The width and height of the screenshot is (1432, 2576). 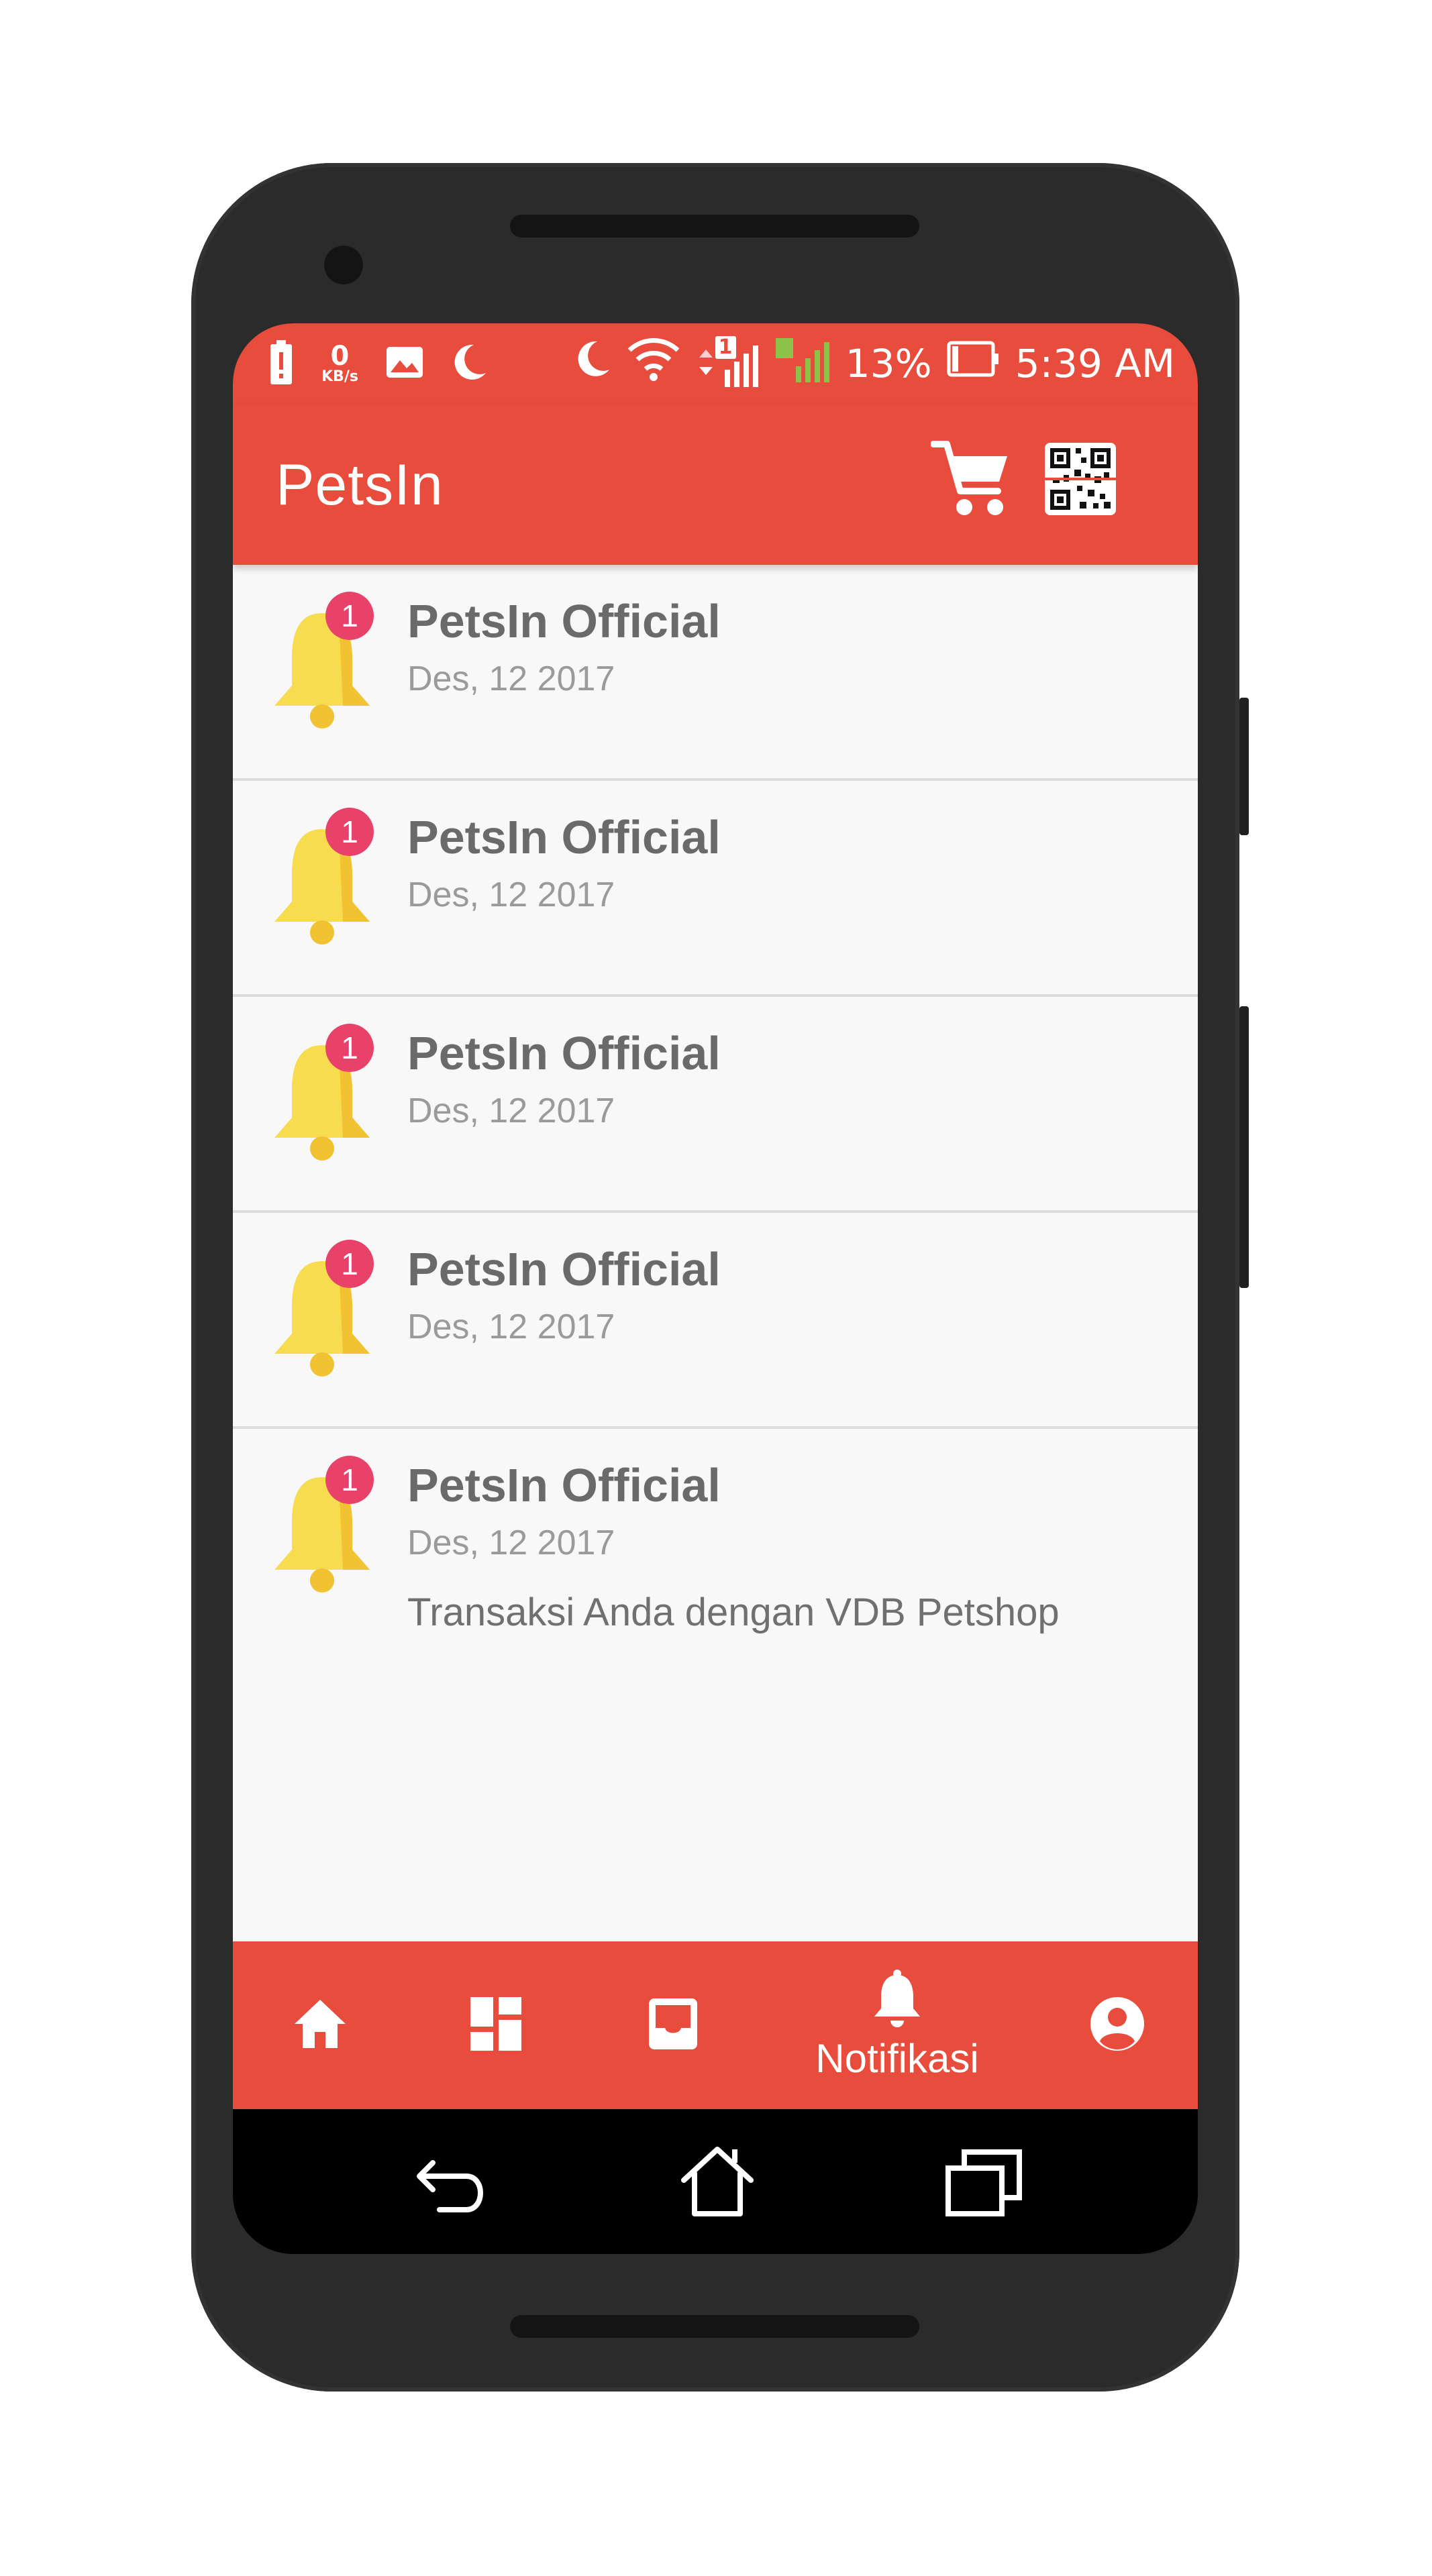 I want to click on nav-inbox, so click(x=673, y=2025).